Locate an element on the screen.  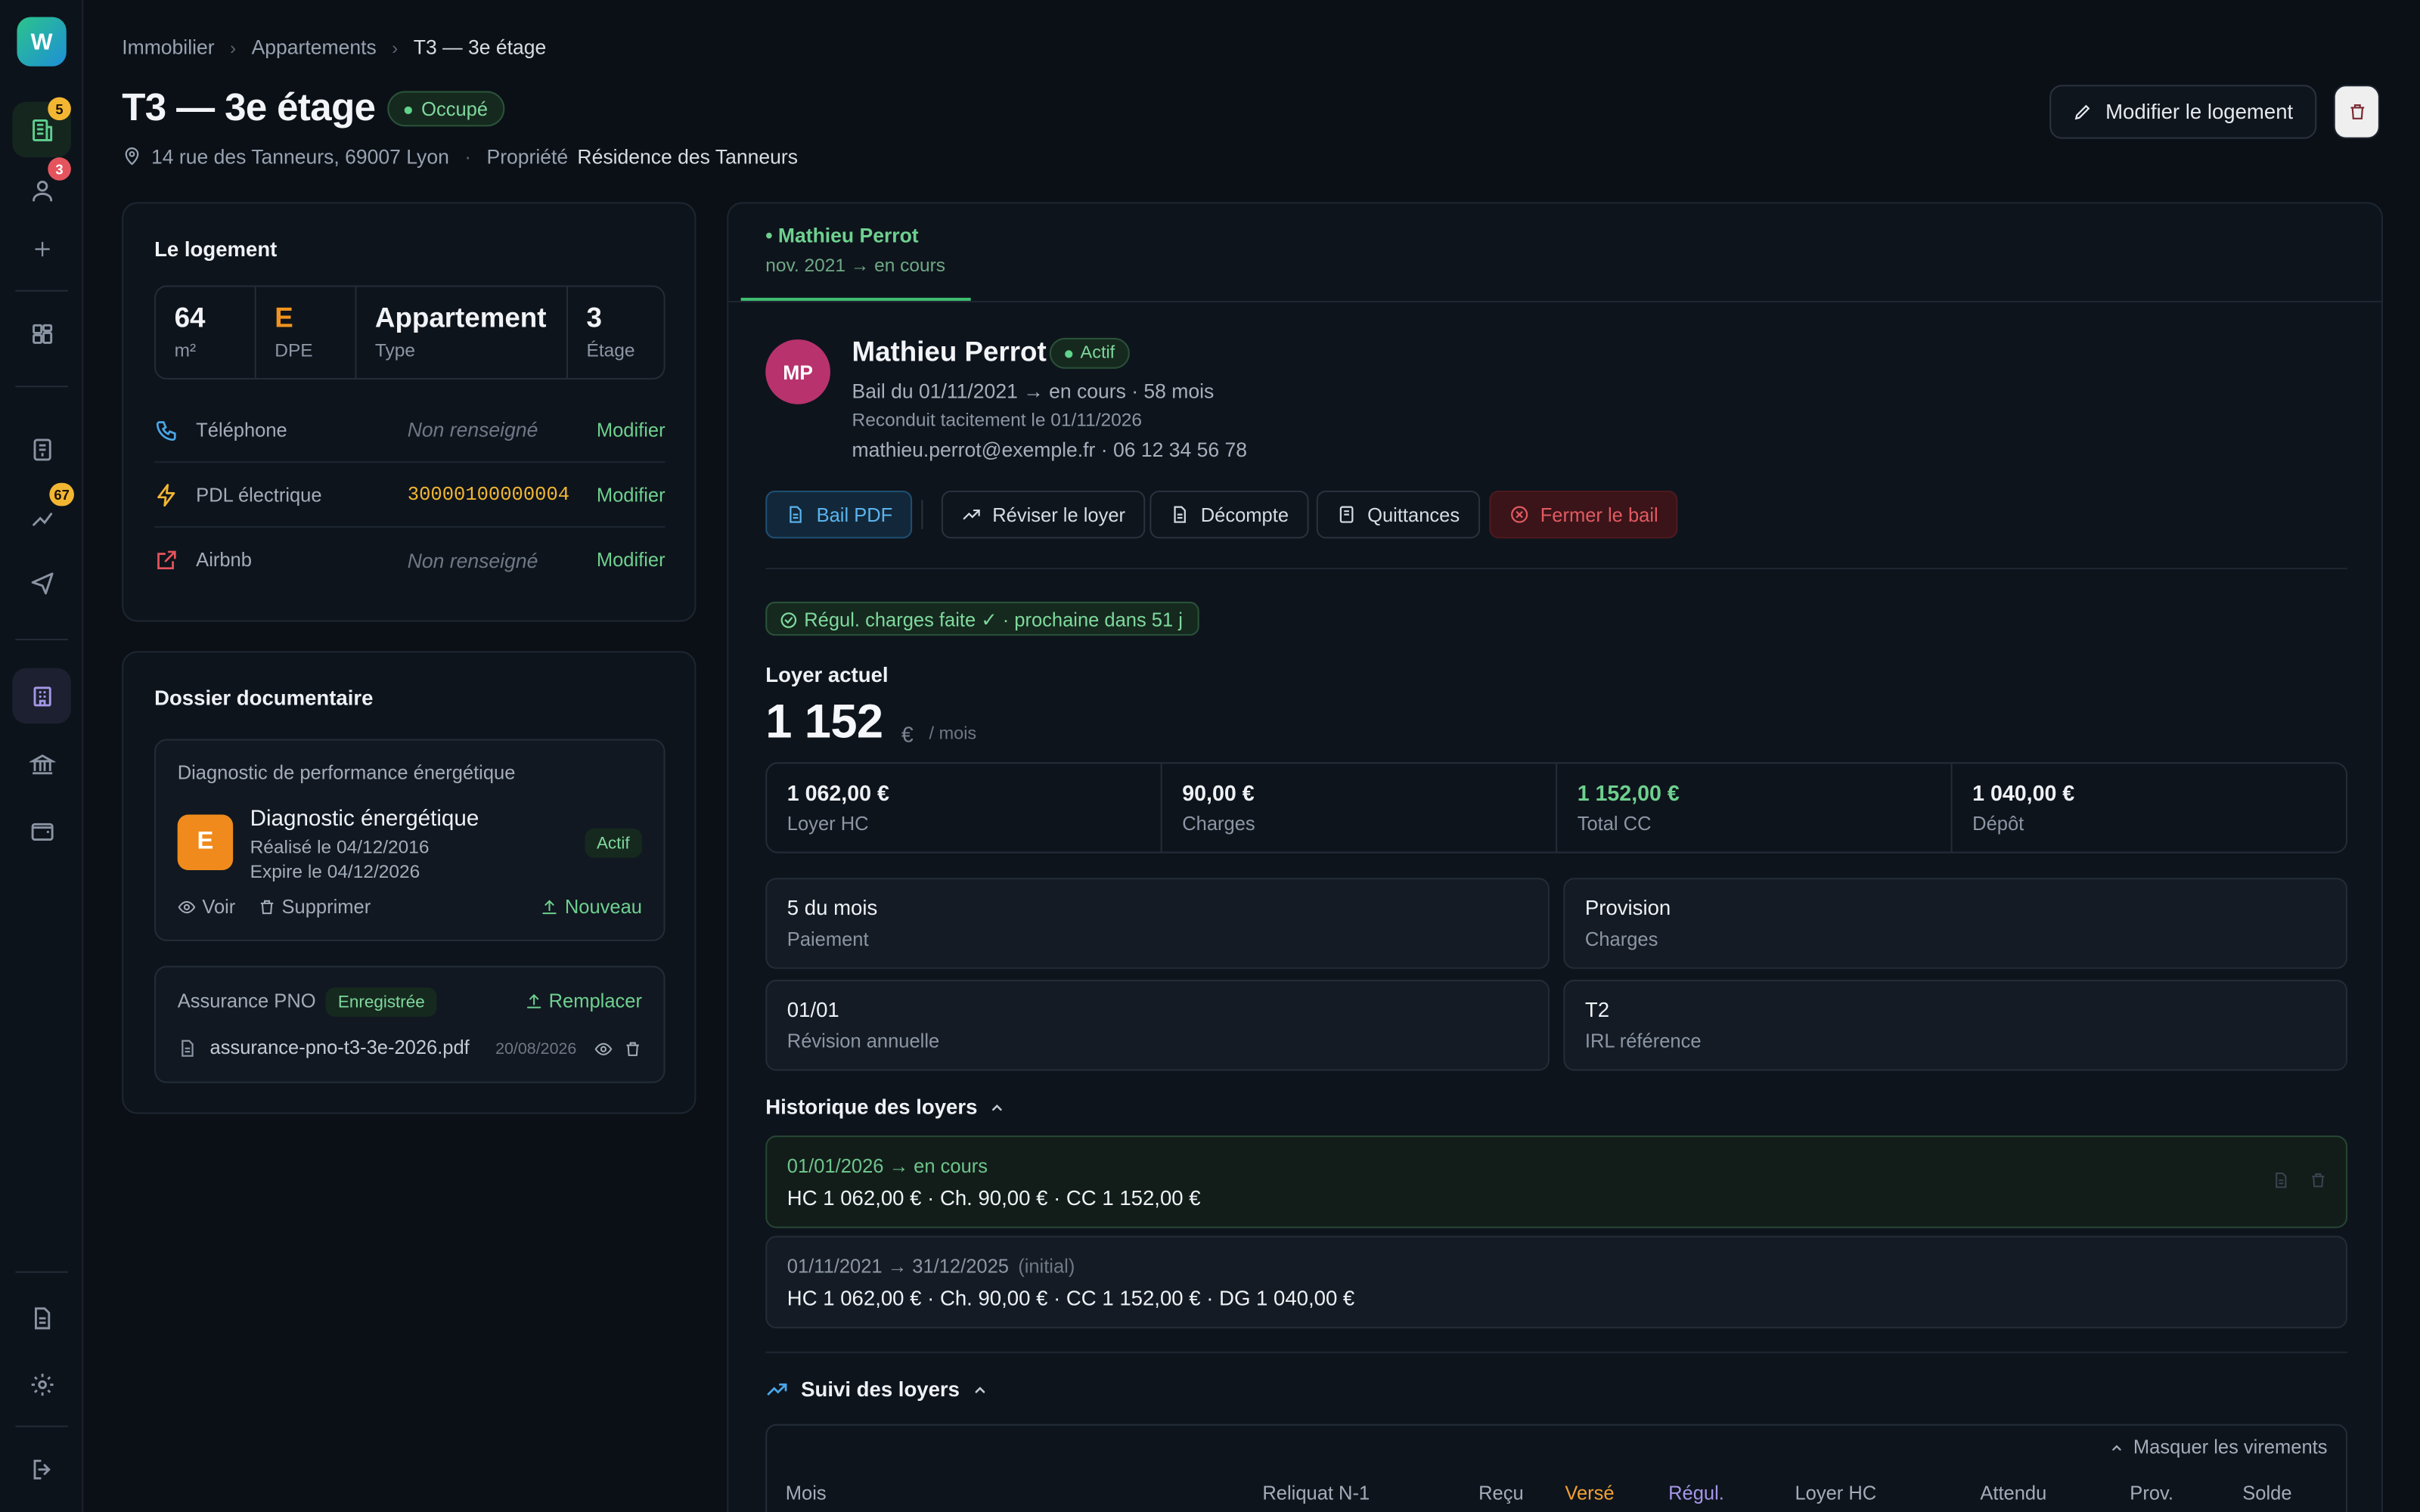
sidebar-item-transfers: 67 is located at coordinates (43, 512).